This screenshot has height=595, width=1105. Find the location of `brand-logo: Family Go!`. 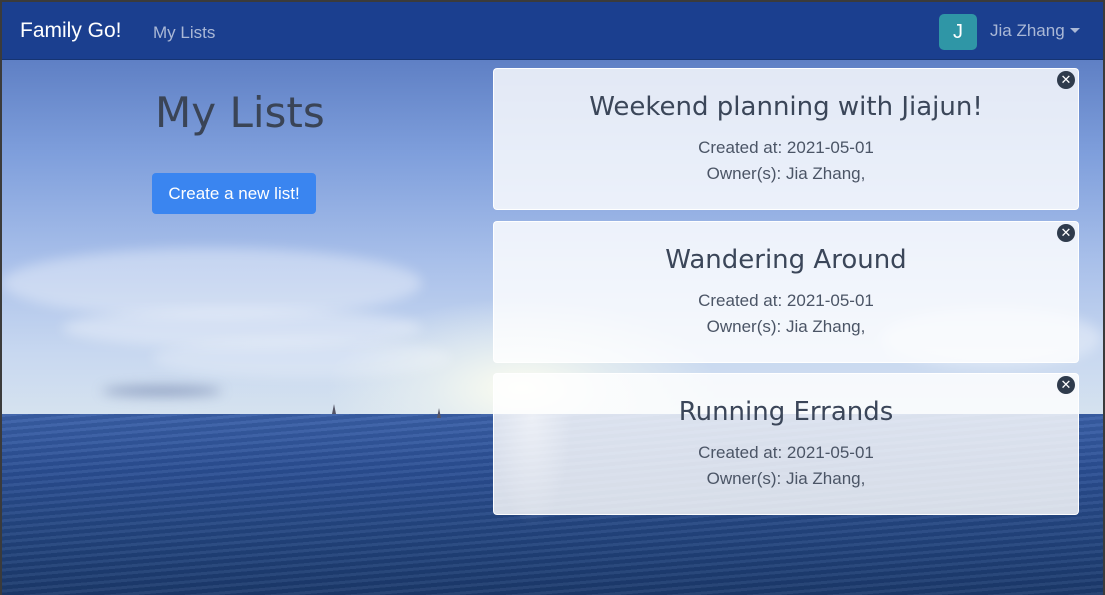

brand-logo: Family Go! is located at coordinates (71, 31).